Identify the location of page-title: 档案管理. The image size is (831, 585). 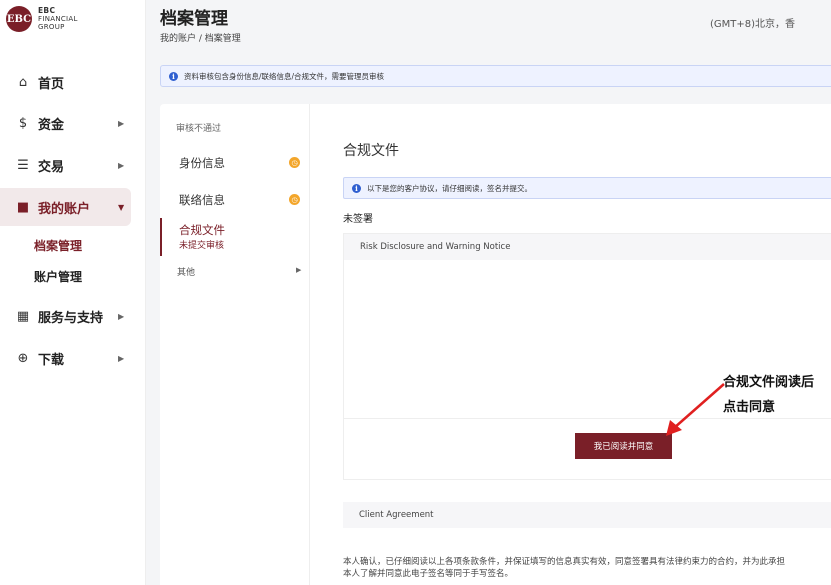
(194, 19).